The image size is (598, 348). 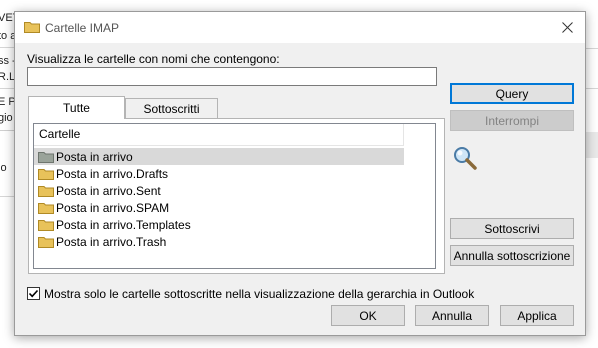 I want to click on close-button, so click(x=567, y=27).